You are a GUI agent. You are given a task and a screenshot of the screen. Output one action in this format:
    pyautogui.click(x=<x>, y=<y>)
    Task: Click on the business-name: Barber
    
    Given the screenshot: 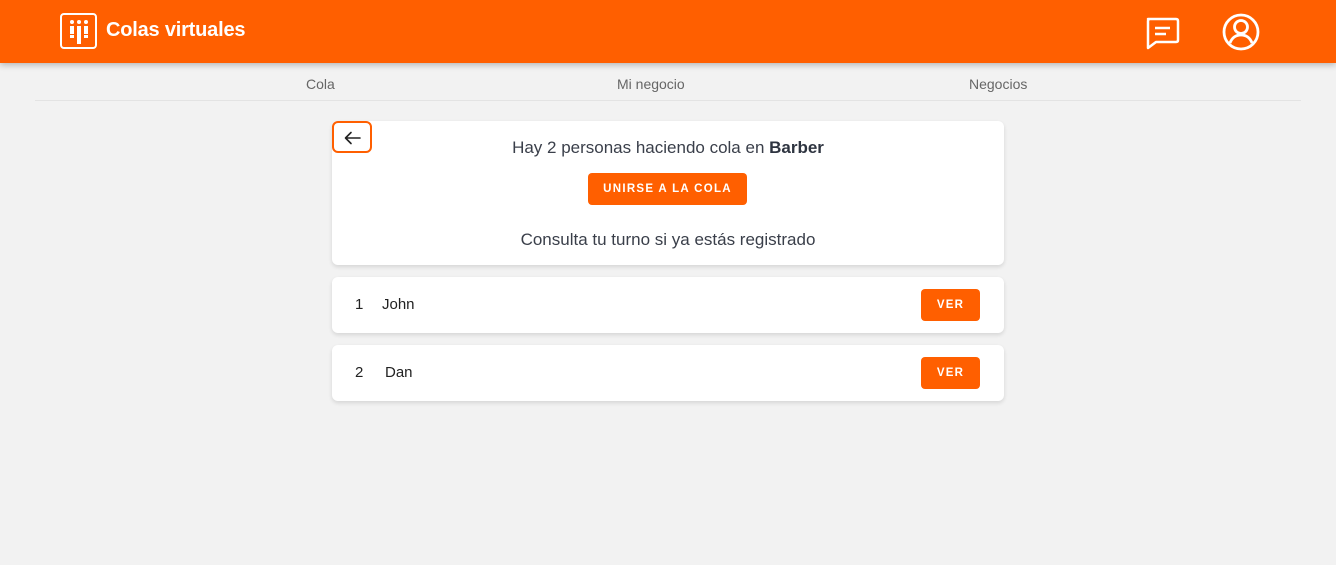 What is the action you would take?
    pyautogui.click(x=796, y=147)
    